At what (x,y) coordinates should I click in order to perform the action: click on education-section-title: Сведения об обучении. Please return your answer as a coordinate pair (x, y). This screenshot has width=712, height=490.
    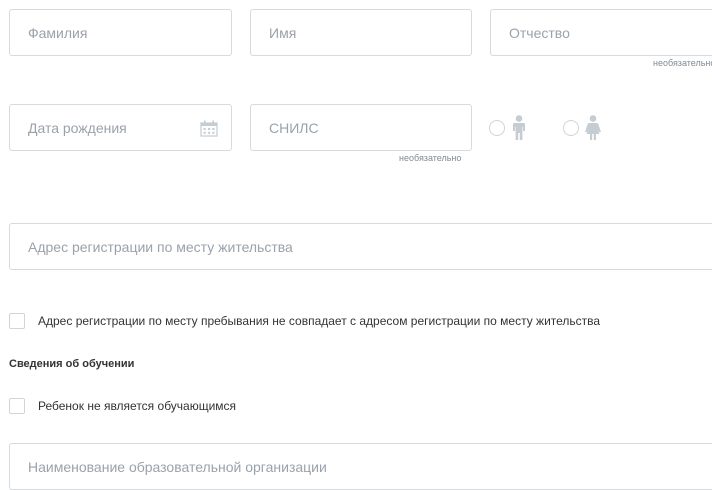
    Looking at the image, I should click on (72, 364).